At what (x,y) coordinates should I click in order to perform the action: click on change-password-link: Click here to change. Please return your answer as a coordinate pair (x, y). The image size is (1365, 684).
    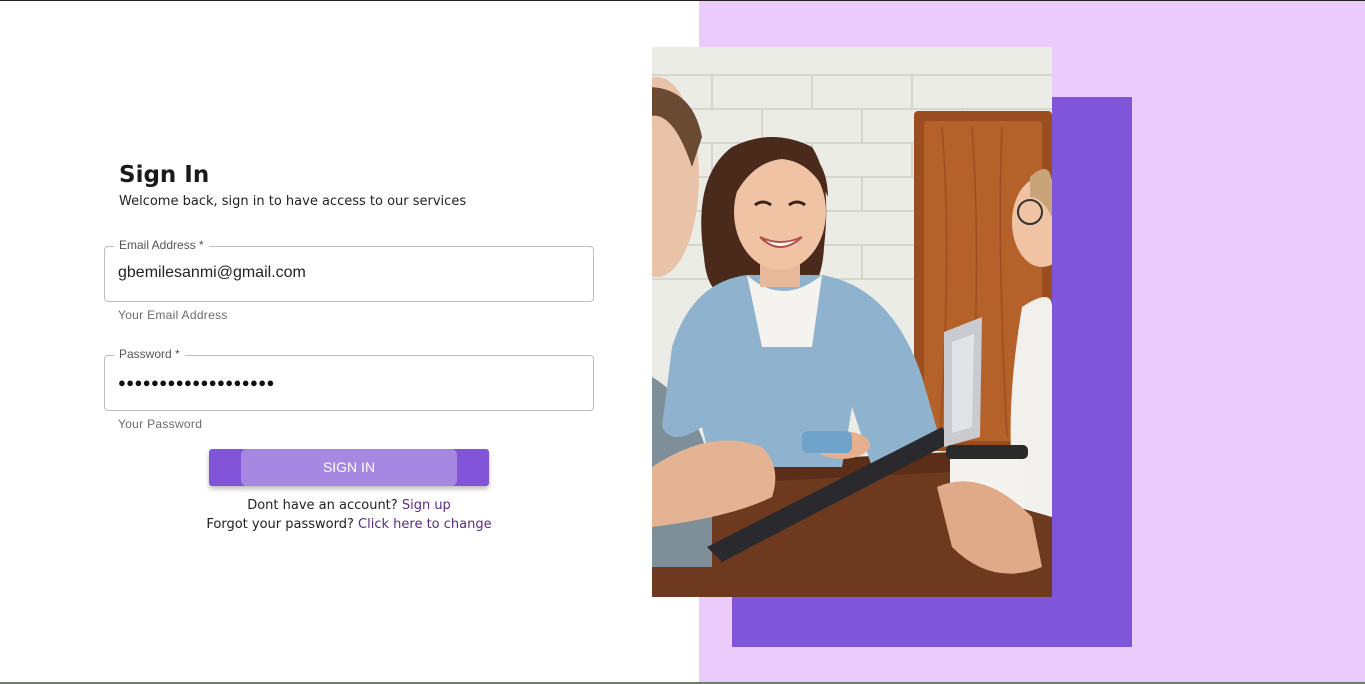
    Looking at the image, I should click on (425, 524).